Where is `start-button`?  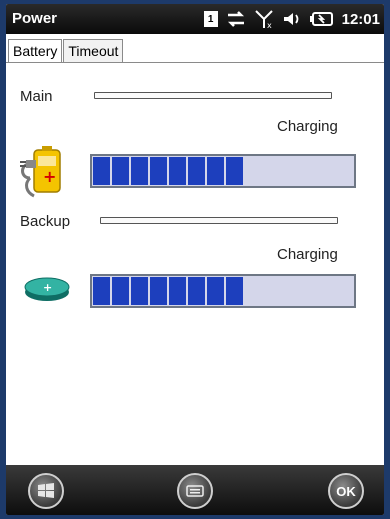 start-button is located at coordinates (46, 491).